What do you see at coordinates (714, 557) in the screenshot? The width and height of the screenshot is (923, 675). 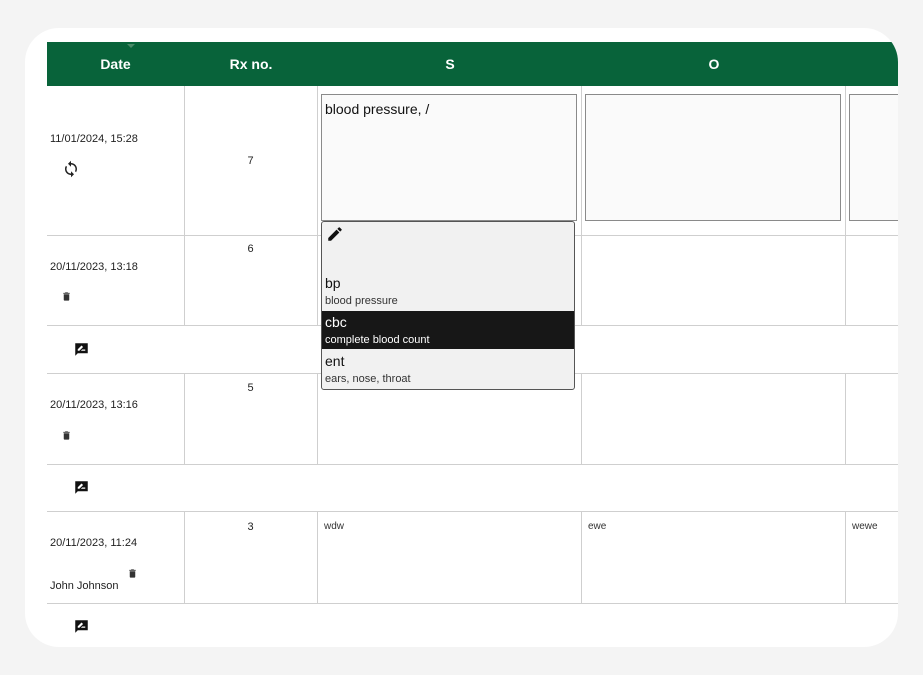 I see `o-cell: ewe` at bounding box center [714, 557].